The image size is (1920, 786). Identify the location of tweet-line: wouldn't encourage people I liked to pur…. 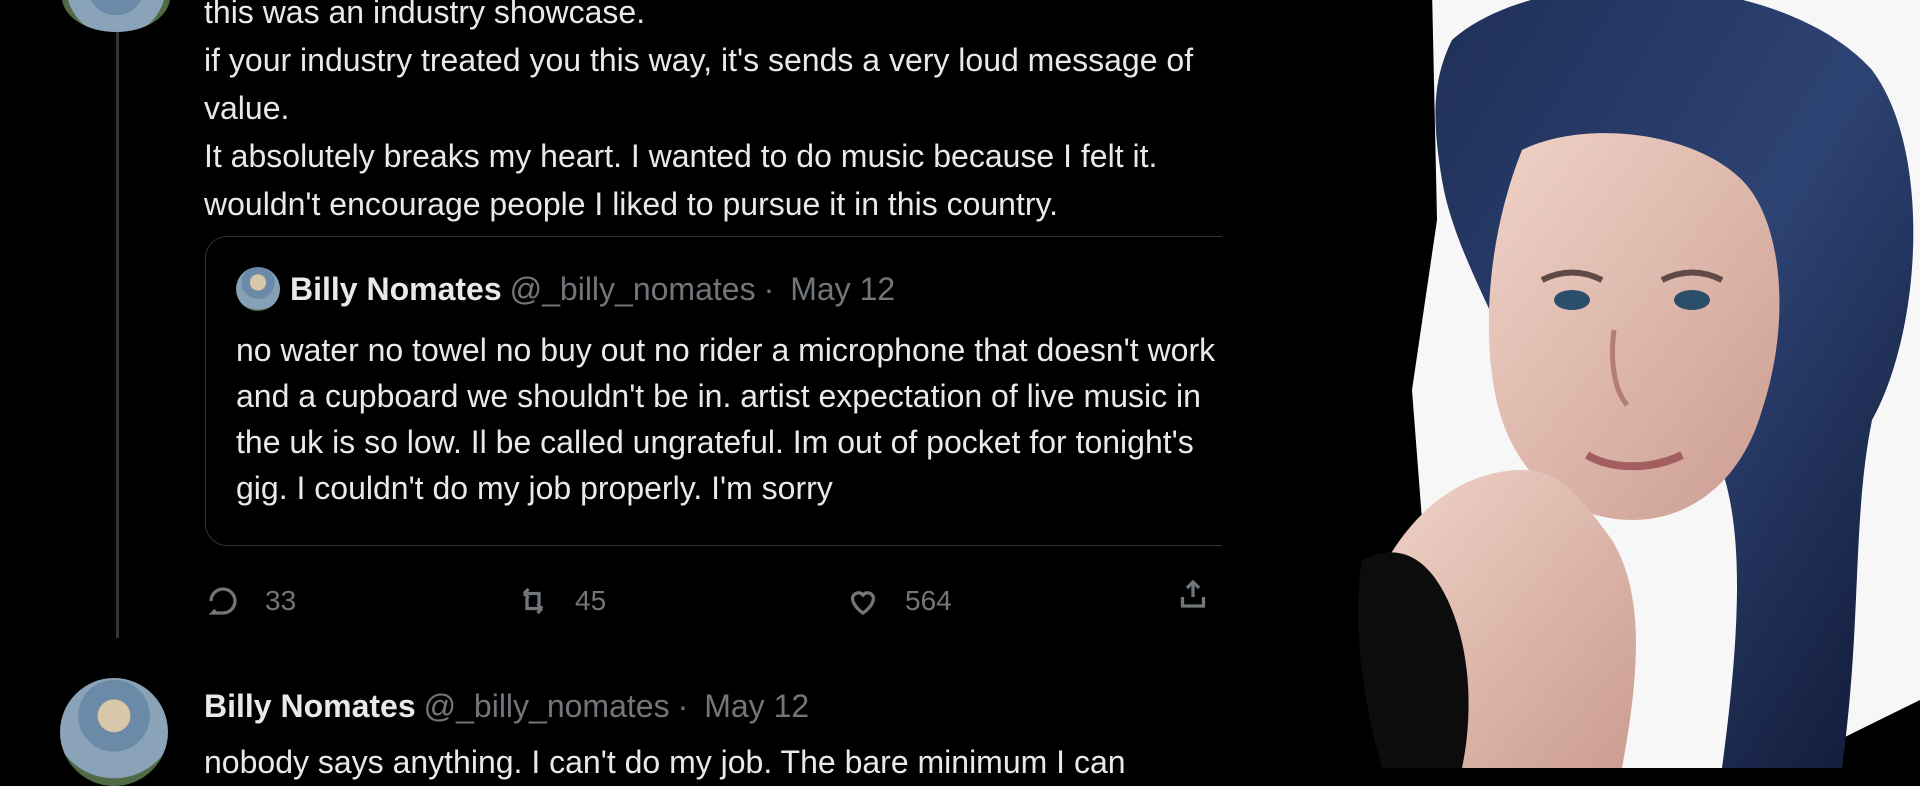
(631, 204).